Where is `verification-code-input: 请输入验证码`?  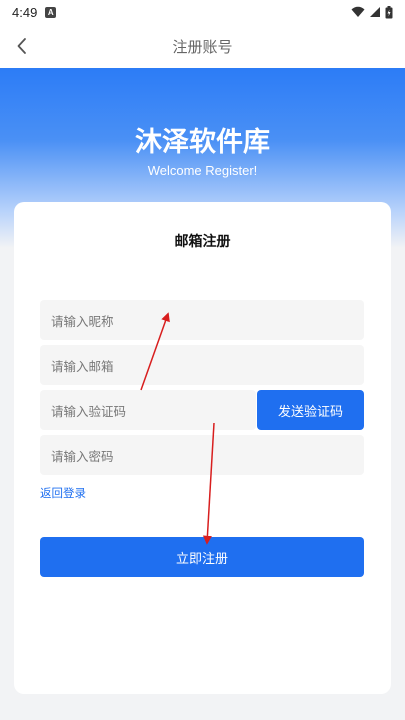
verification-code-input: 请输入验证码 is located at coordinates (148, 410).